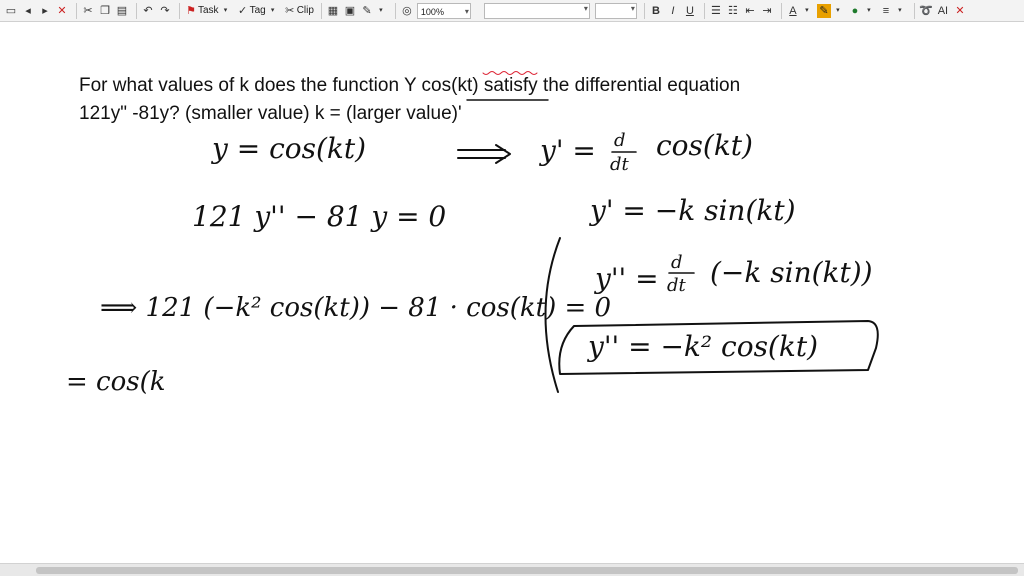 The height and width of the screenshot is (576, 1024). I want to click on ink-line-c-lhs: y'' =, so click(626, 278).